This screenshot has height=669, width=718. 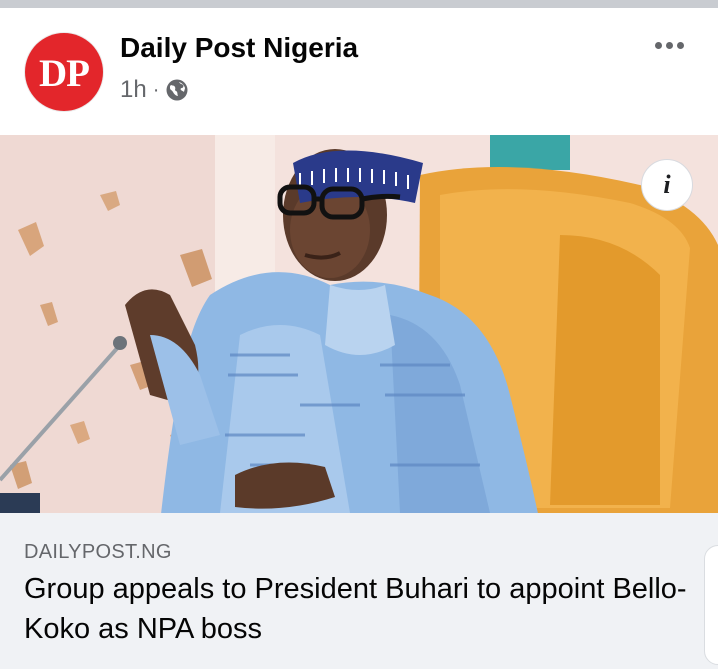 I want to click on globe-icon, so click(x=177, y=90).